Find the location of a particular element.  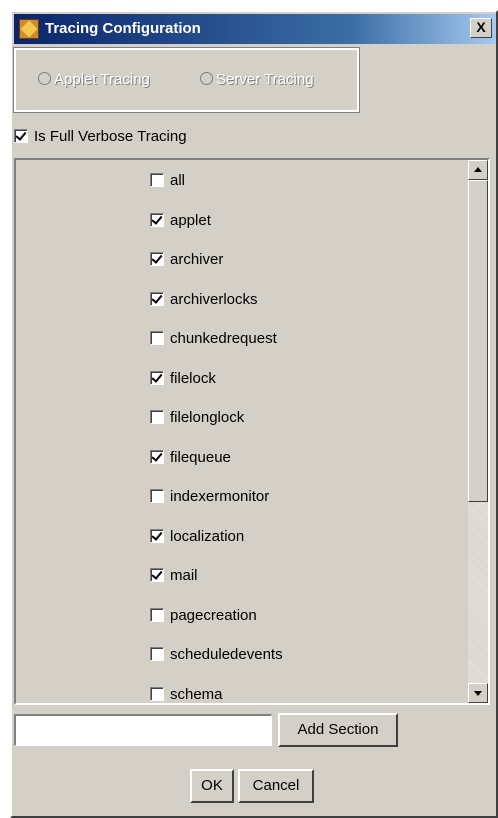

scroll-down-arrow-icon is located at coordinates (478, 693).